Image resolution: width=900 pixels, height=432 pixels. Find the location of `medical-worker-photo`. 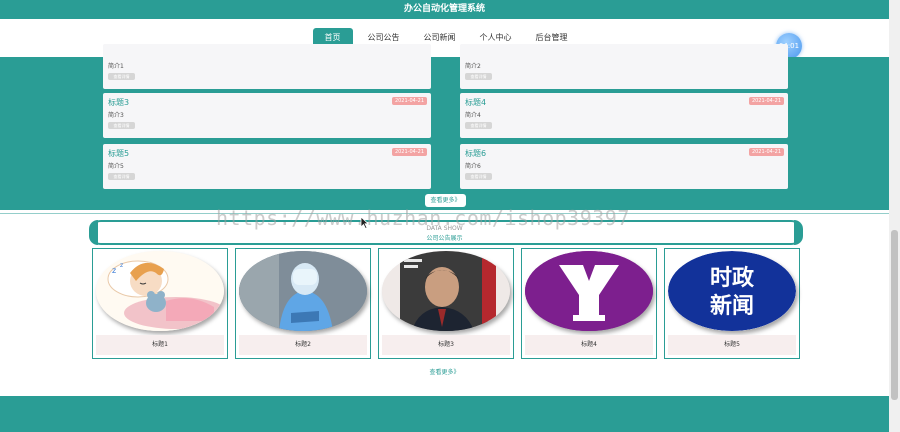

medical-worker-photo is located at coordinates (303, 291).